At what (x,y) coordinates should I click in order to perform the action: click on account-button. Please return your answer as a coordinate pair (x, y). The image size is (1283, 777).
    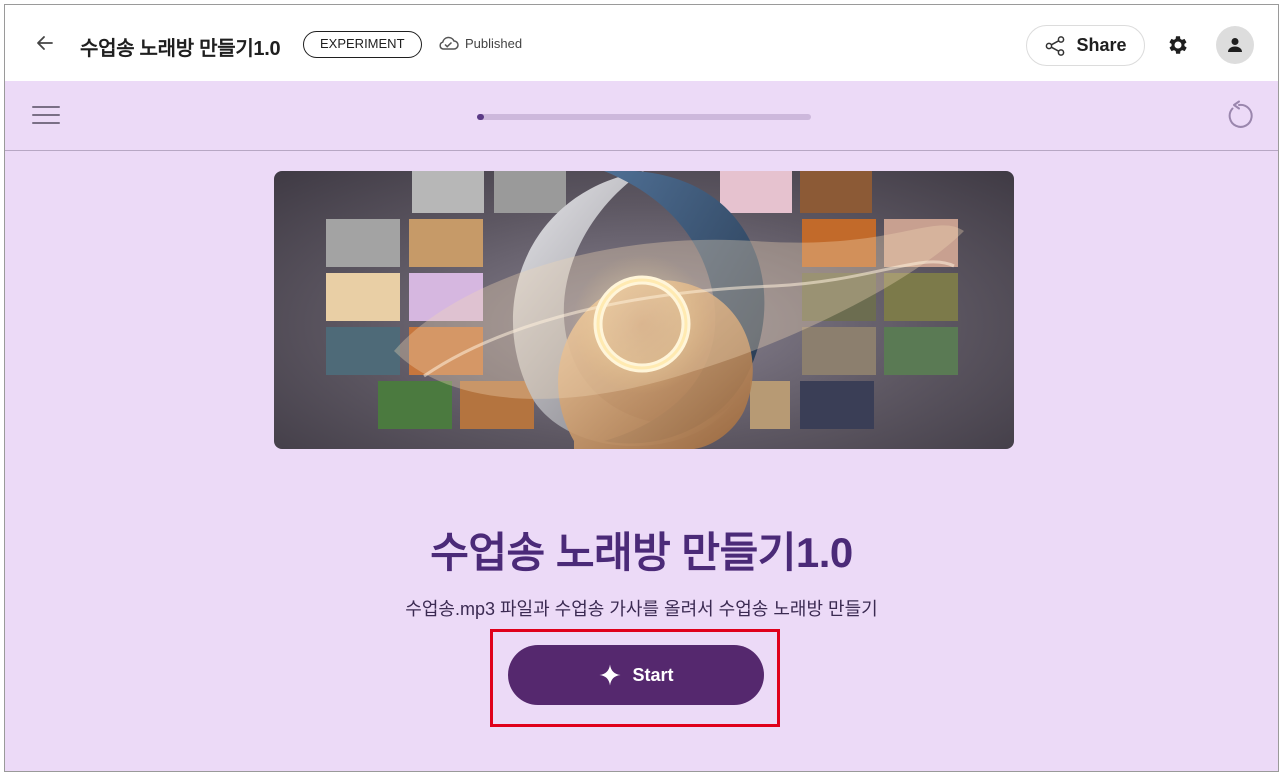
    Looking at the image, I should click on (1235, 45).